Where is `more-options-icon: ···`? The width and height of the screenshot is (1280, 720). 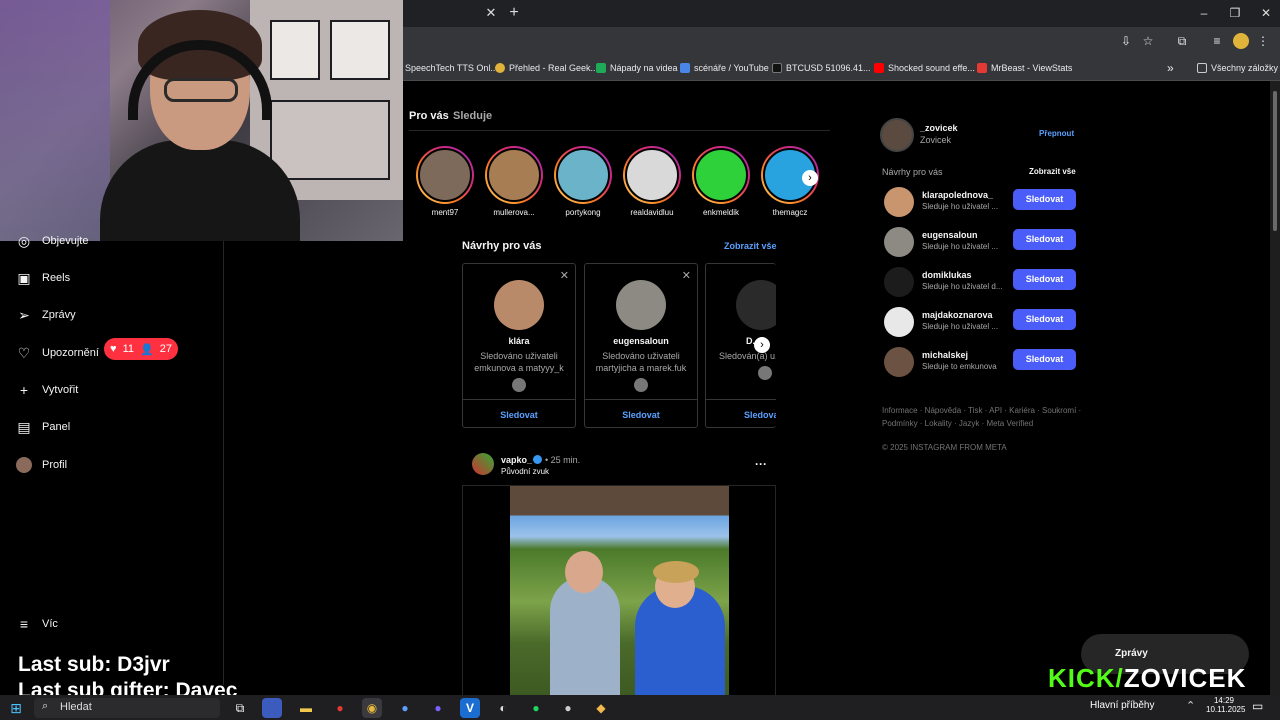 more-options-icon: ··· is located at coordinates (761, 464).